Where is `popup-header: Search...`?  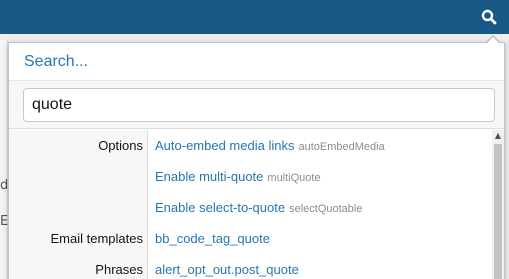
popup-header: Search... is located at coordinates (256, 62).